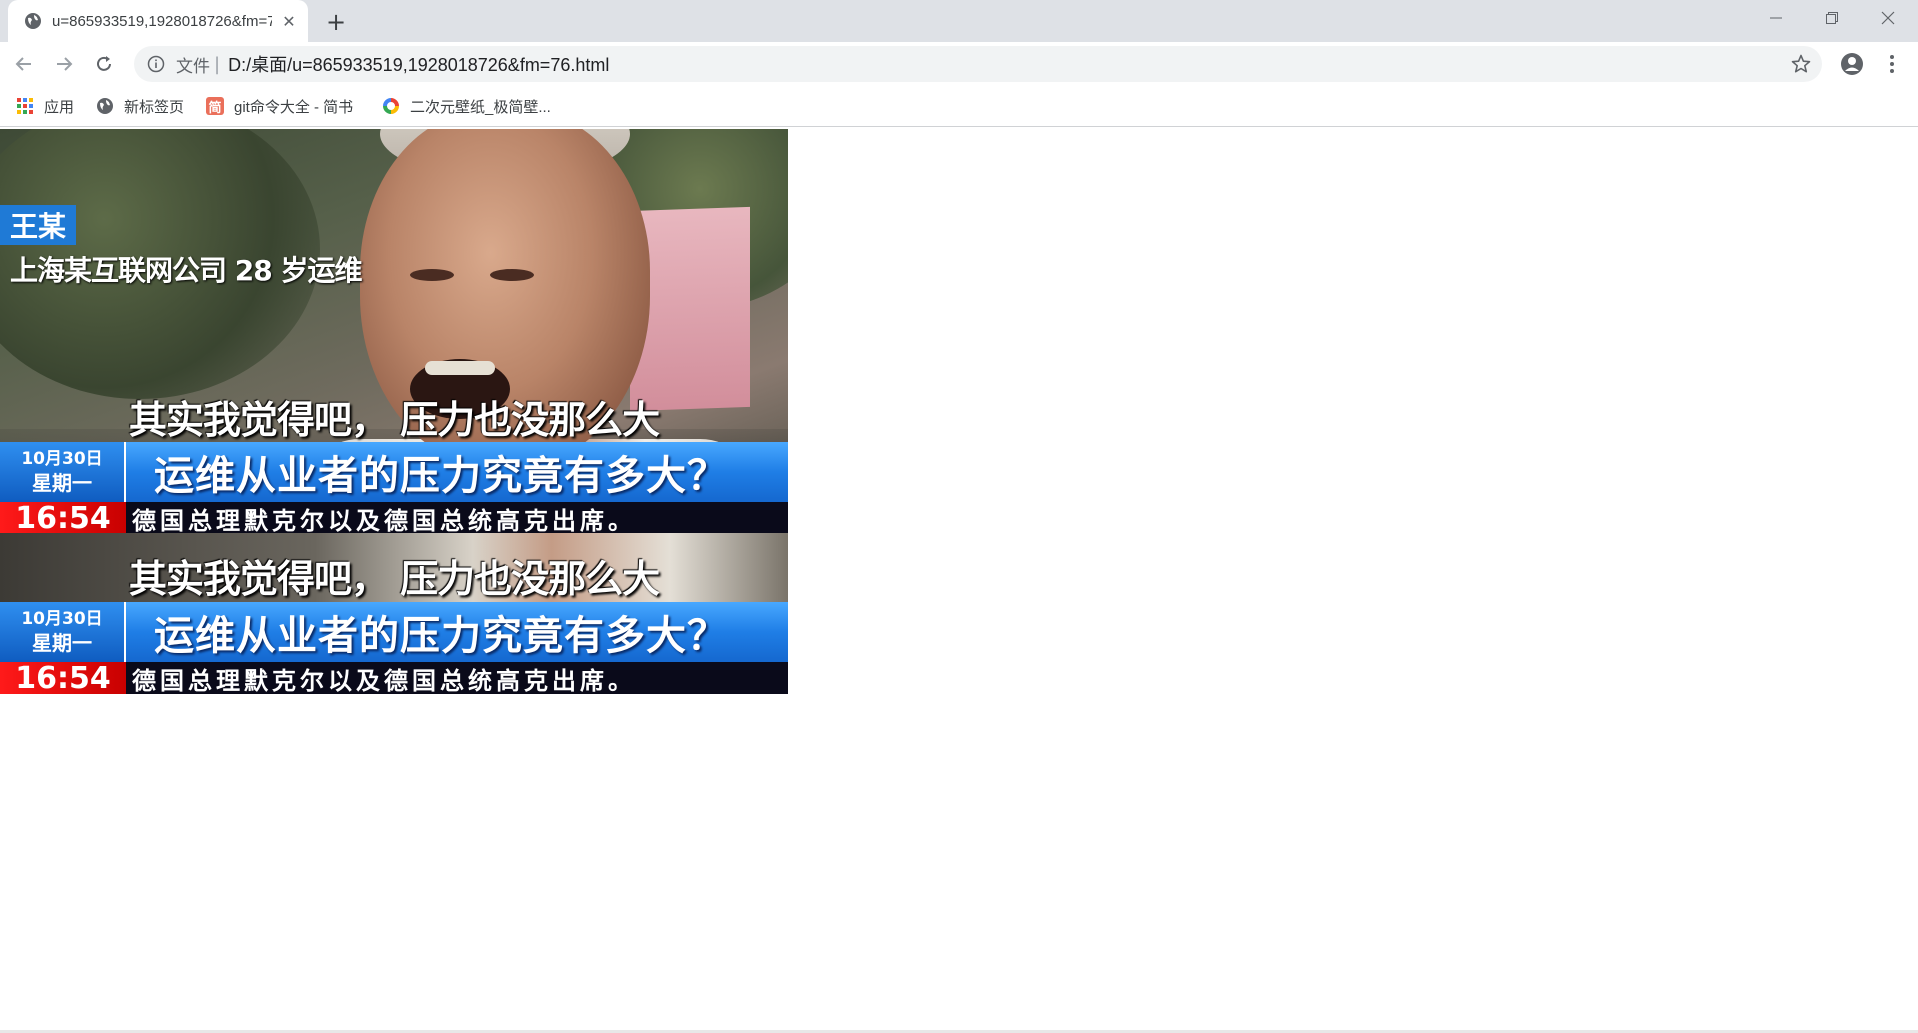 This screenshot has height=1033, width=1918. I want to click on name-tag: 王某, so click(38, 225).